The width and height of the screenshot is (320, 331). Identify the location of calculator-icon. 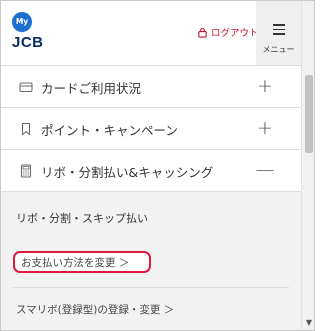
(26, 171).